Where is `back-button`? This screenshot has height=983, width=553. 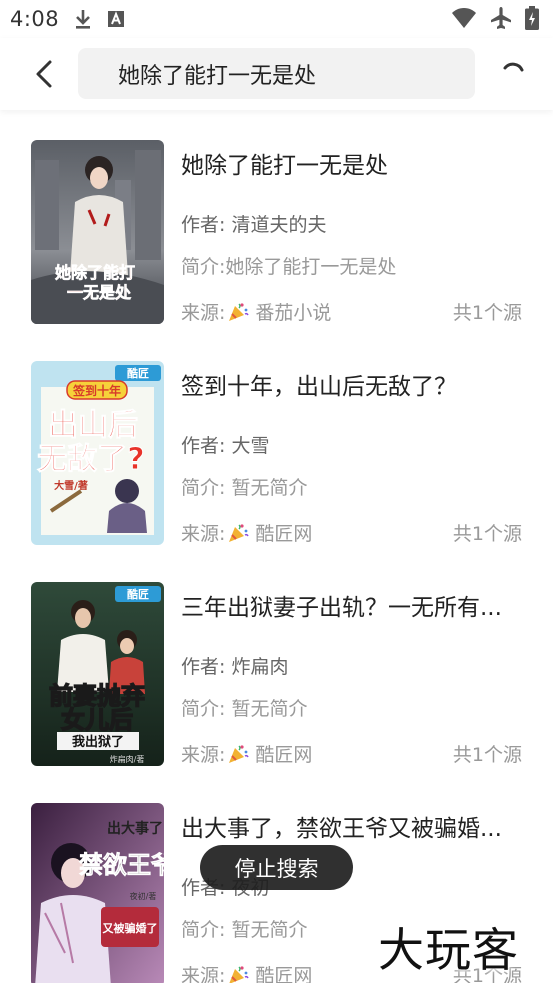
back-button is located at coordinates (44, 74).